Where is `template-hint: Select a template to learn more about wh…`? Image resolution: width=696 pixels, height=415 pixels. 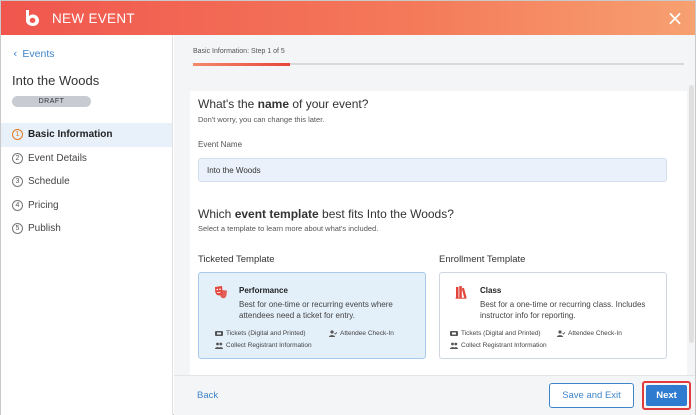
template-hint: Select a template to learn more about wh… is located at coordinates (288, 228).